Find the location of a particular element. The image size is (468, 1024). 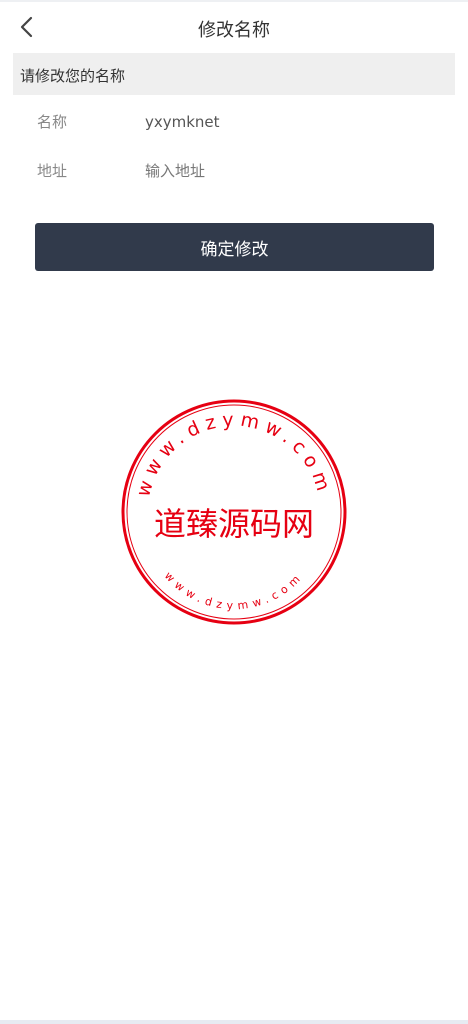

address-label: 地址 is located at coordinates (52, 171).